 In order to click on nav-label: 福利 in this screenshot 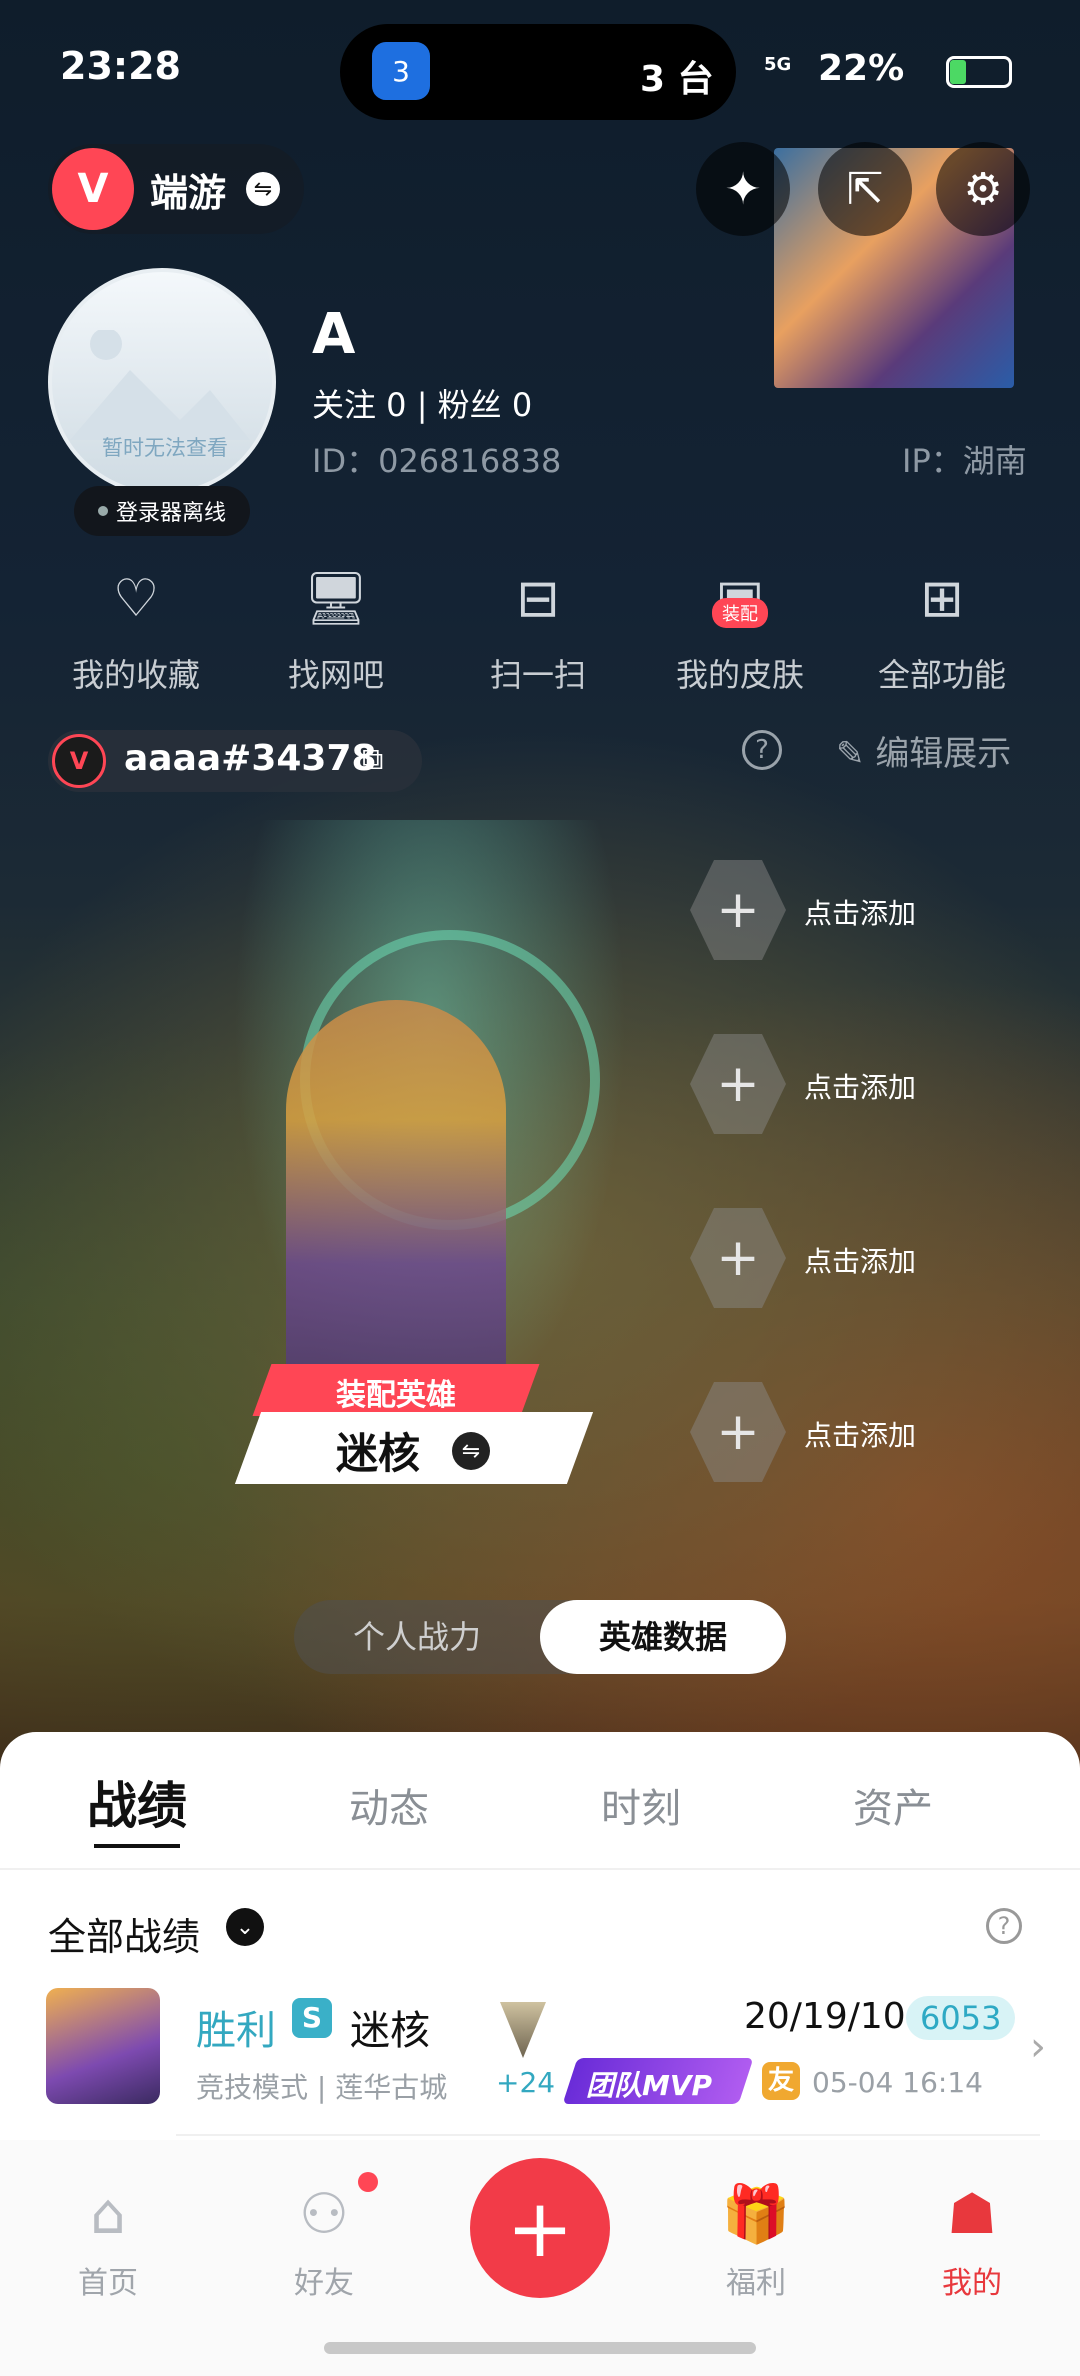, I will do `click(756, 2283)`.